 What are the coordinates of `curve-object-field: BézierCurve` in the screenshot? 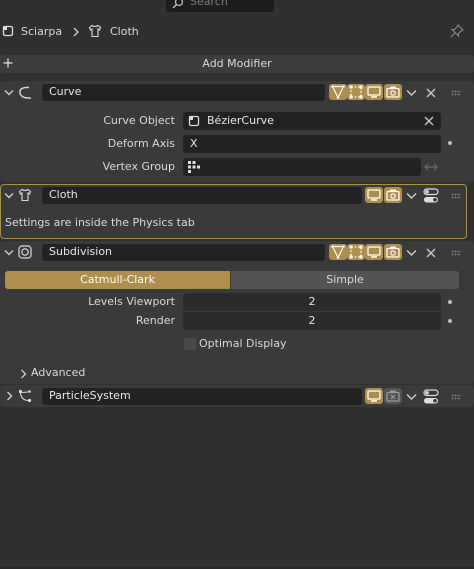 It's located at (312, 121).